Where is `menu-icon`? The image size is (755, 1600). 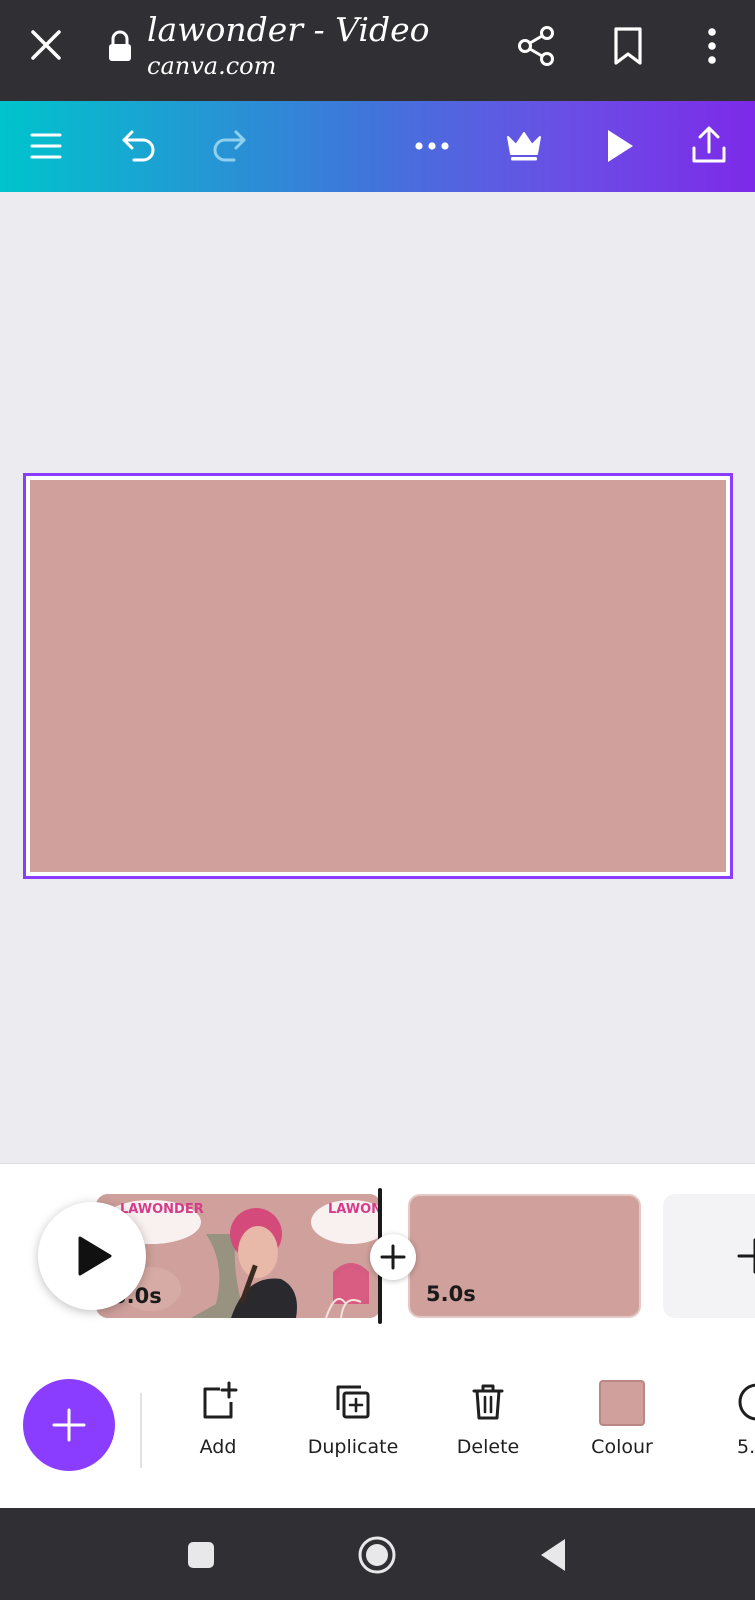
menu-icon is located at coordinates (46, 146).